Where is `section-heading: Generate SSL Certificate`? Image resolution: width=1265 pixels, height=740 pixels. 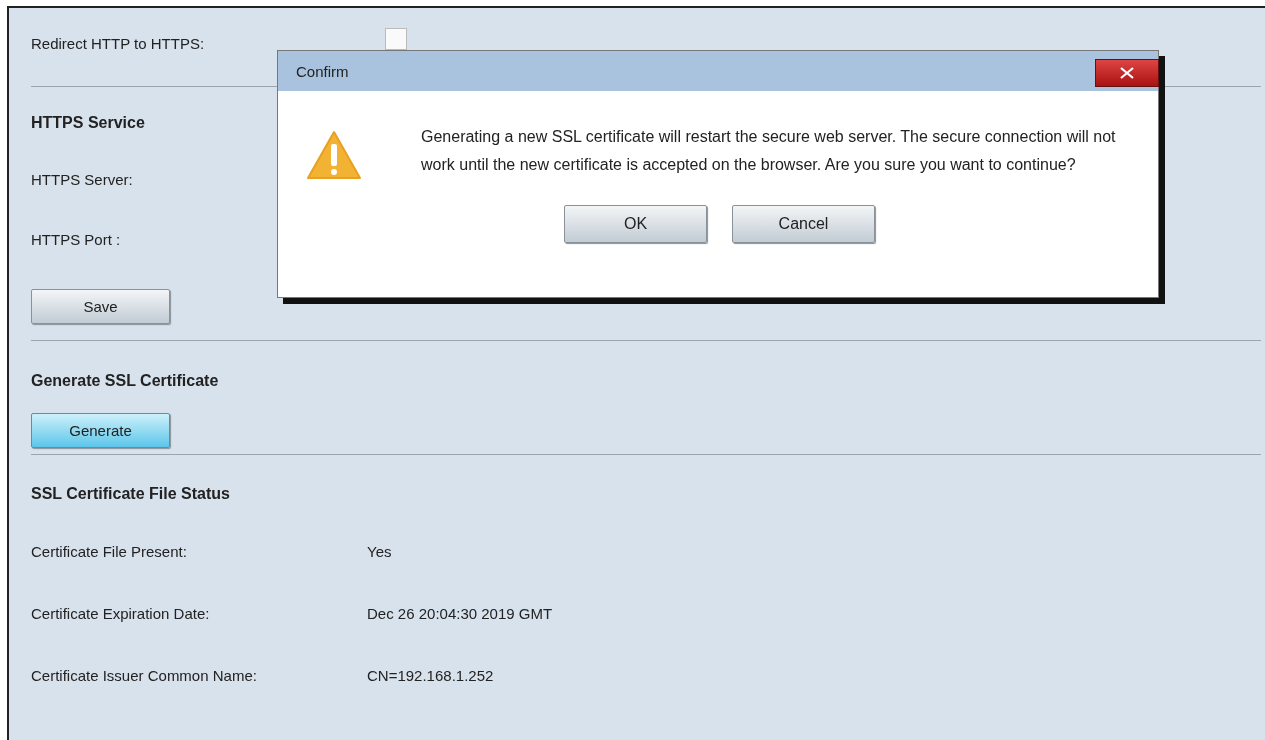 section-heading: Generate SSL Certificate is located at coordinates (125, 381).